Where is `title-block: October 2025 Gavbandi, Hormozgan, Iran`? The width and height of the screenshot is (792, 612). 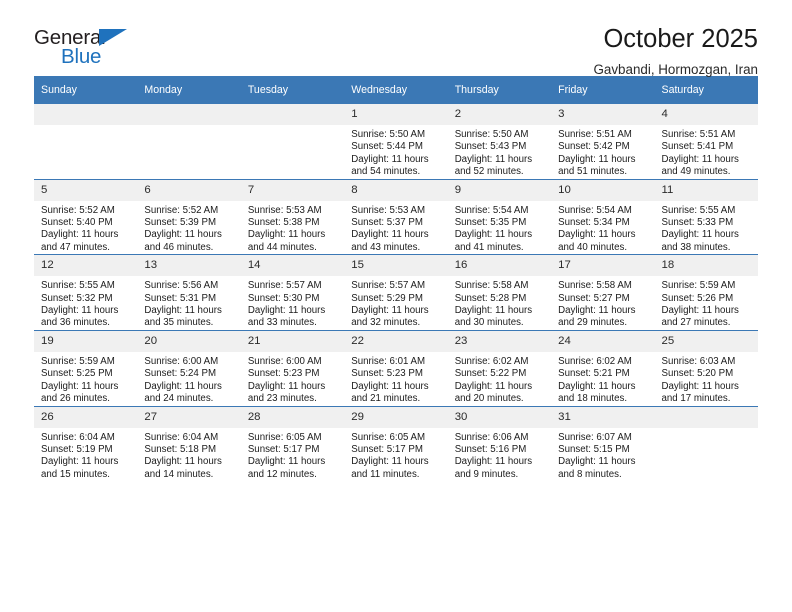 title-block: October 2025 Gavbandi, Hormozgan, Iran is located at coordinates (676, 51).